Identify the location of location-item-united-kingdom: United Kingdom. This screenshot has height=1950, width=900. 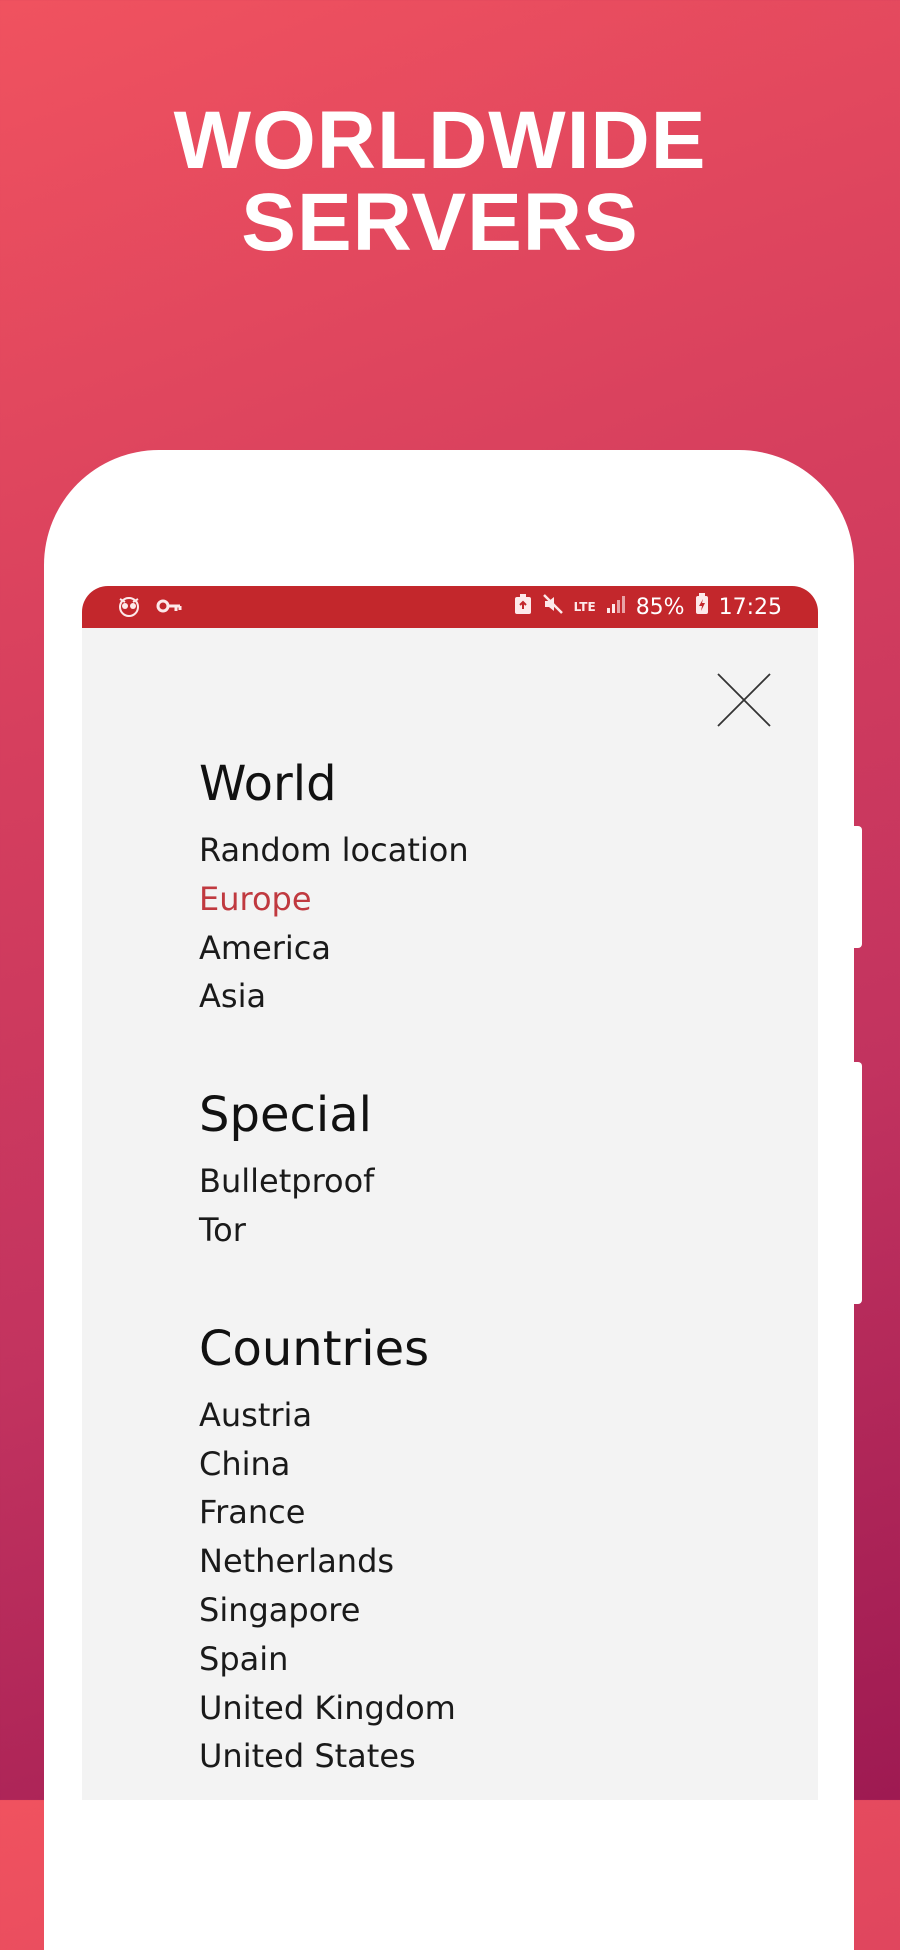
(479, 1708).